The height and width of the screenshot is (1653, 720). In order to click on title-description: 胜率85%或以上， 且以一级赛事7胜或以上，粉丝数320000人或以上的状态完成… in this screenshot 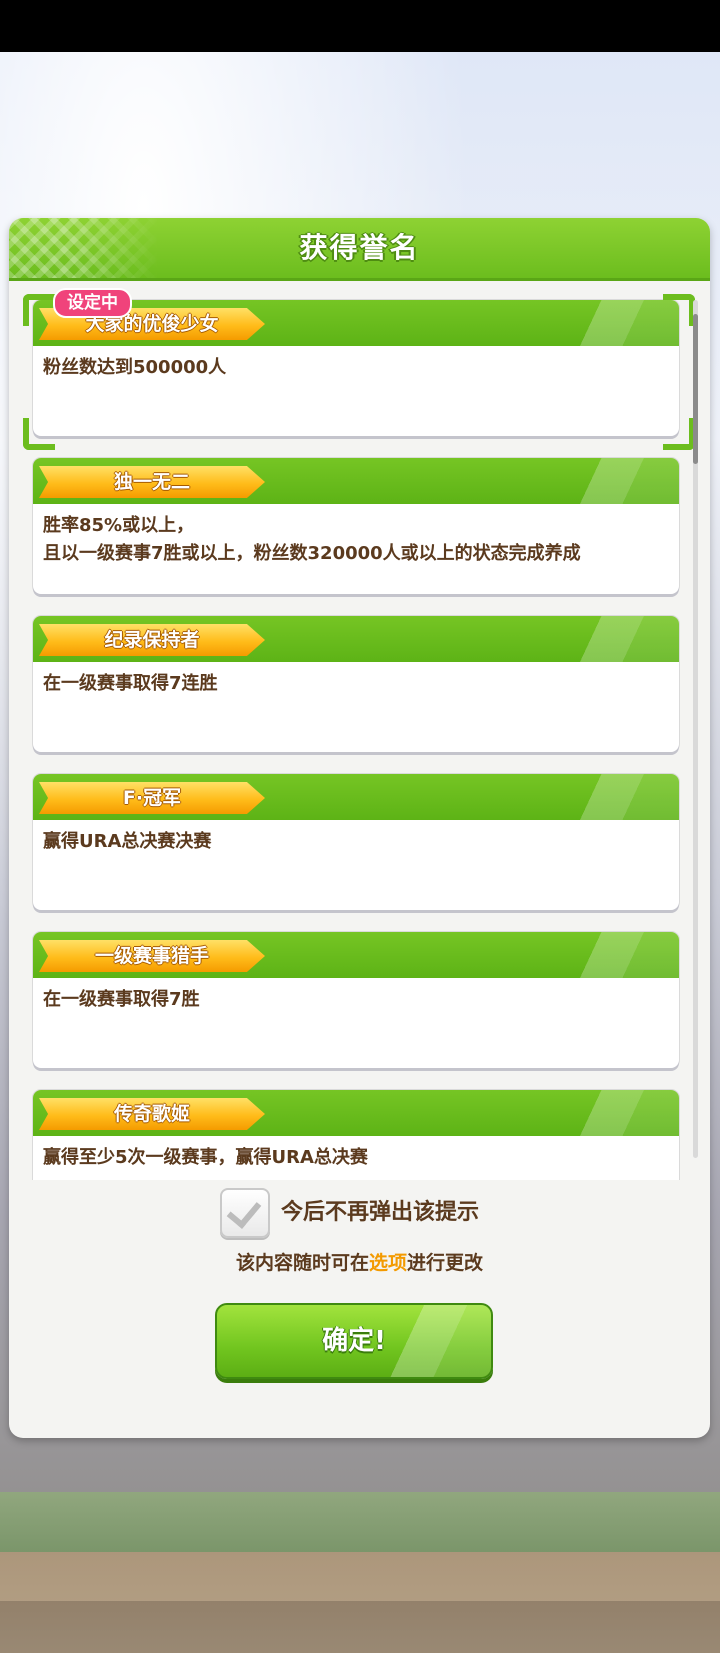, I will do `click(312, 539)`.